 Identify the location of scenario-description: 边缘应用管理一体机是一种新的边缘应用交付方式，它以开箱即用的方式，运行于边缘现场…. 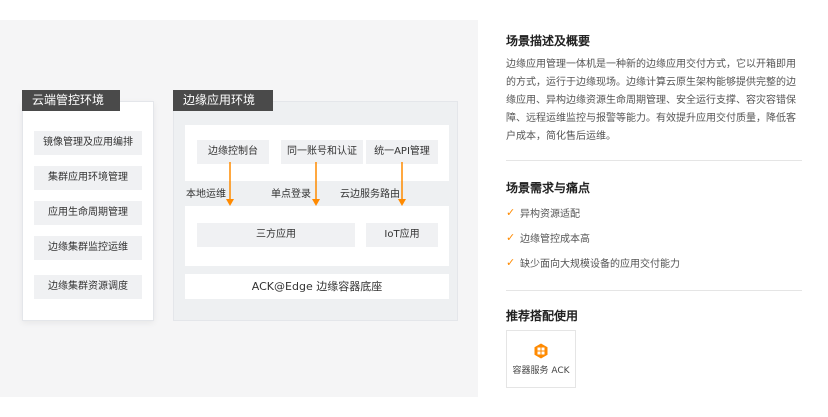
(651, 100).